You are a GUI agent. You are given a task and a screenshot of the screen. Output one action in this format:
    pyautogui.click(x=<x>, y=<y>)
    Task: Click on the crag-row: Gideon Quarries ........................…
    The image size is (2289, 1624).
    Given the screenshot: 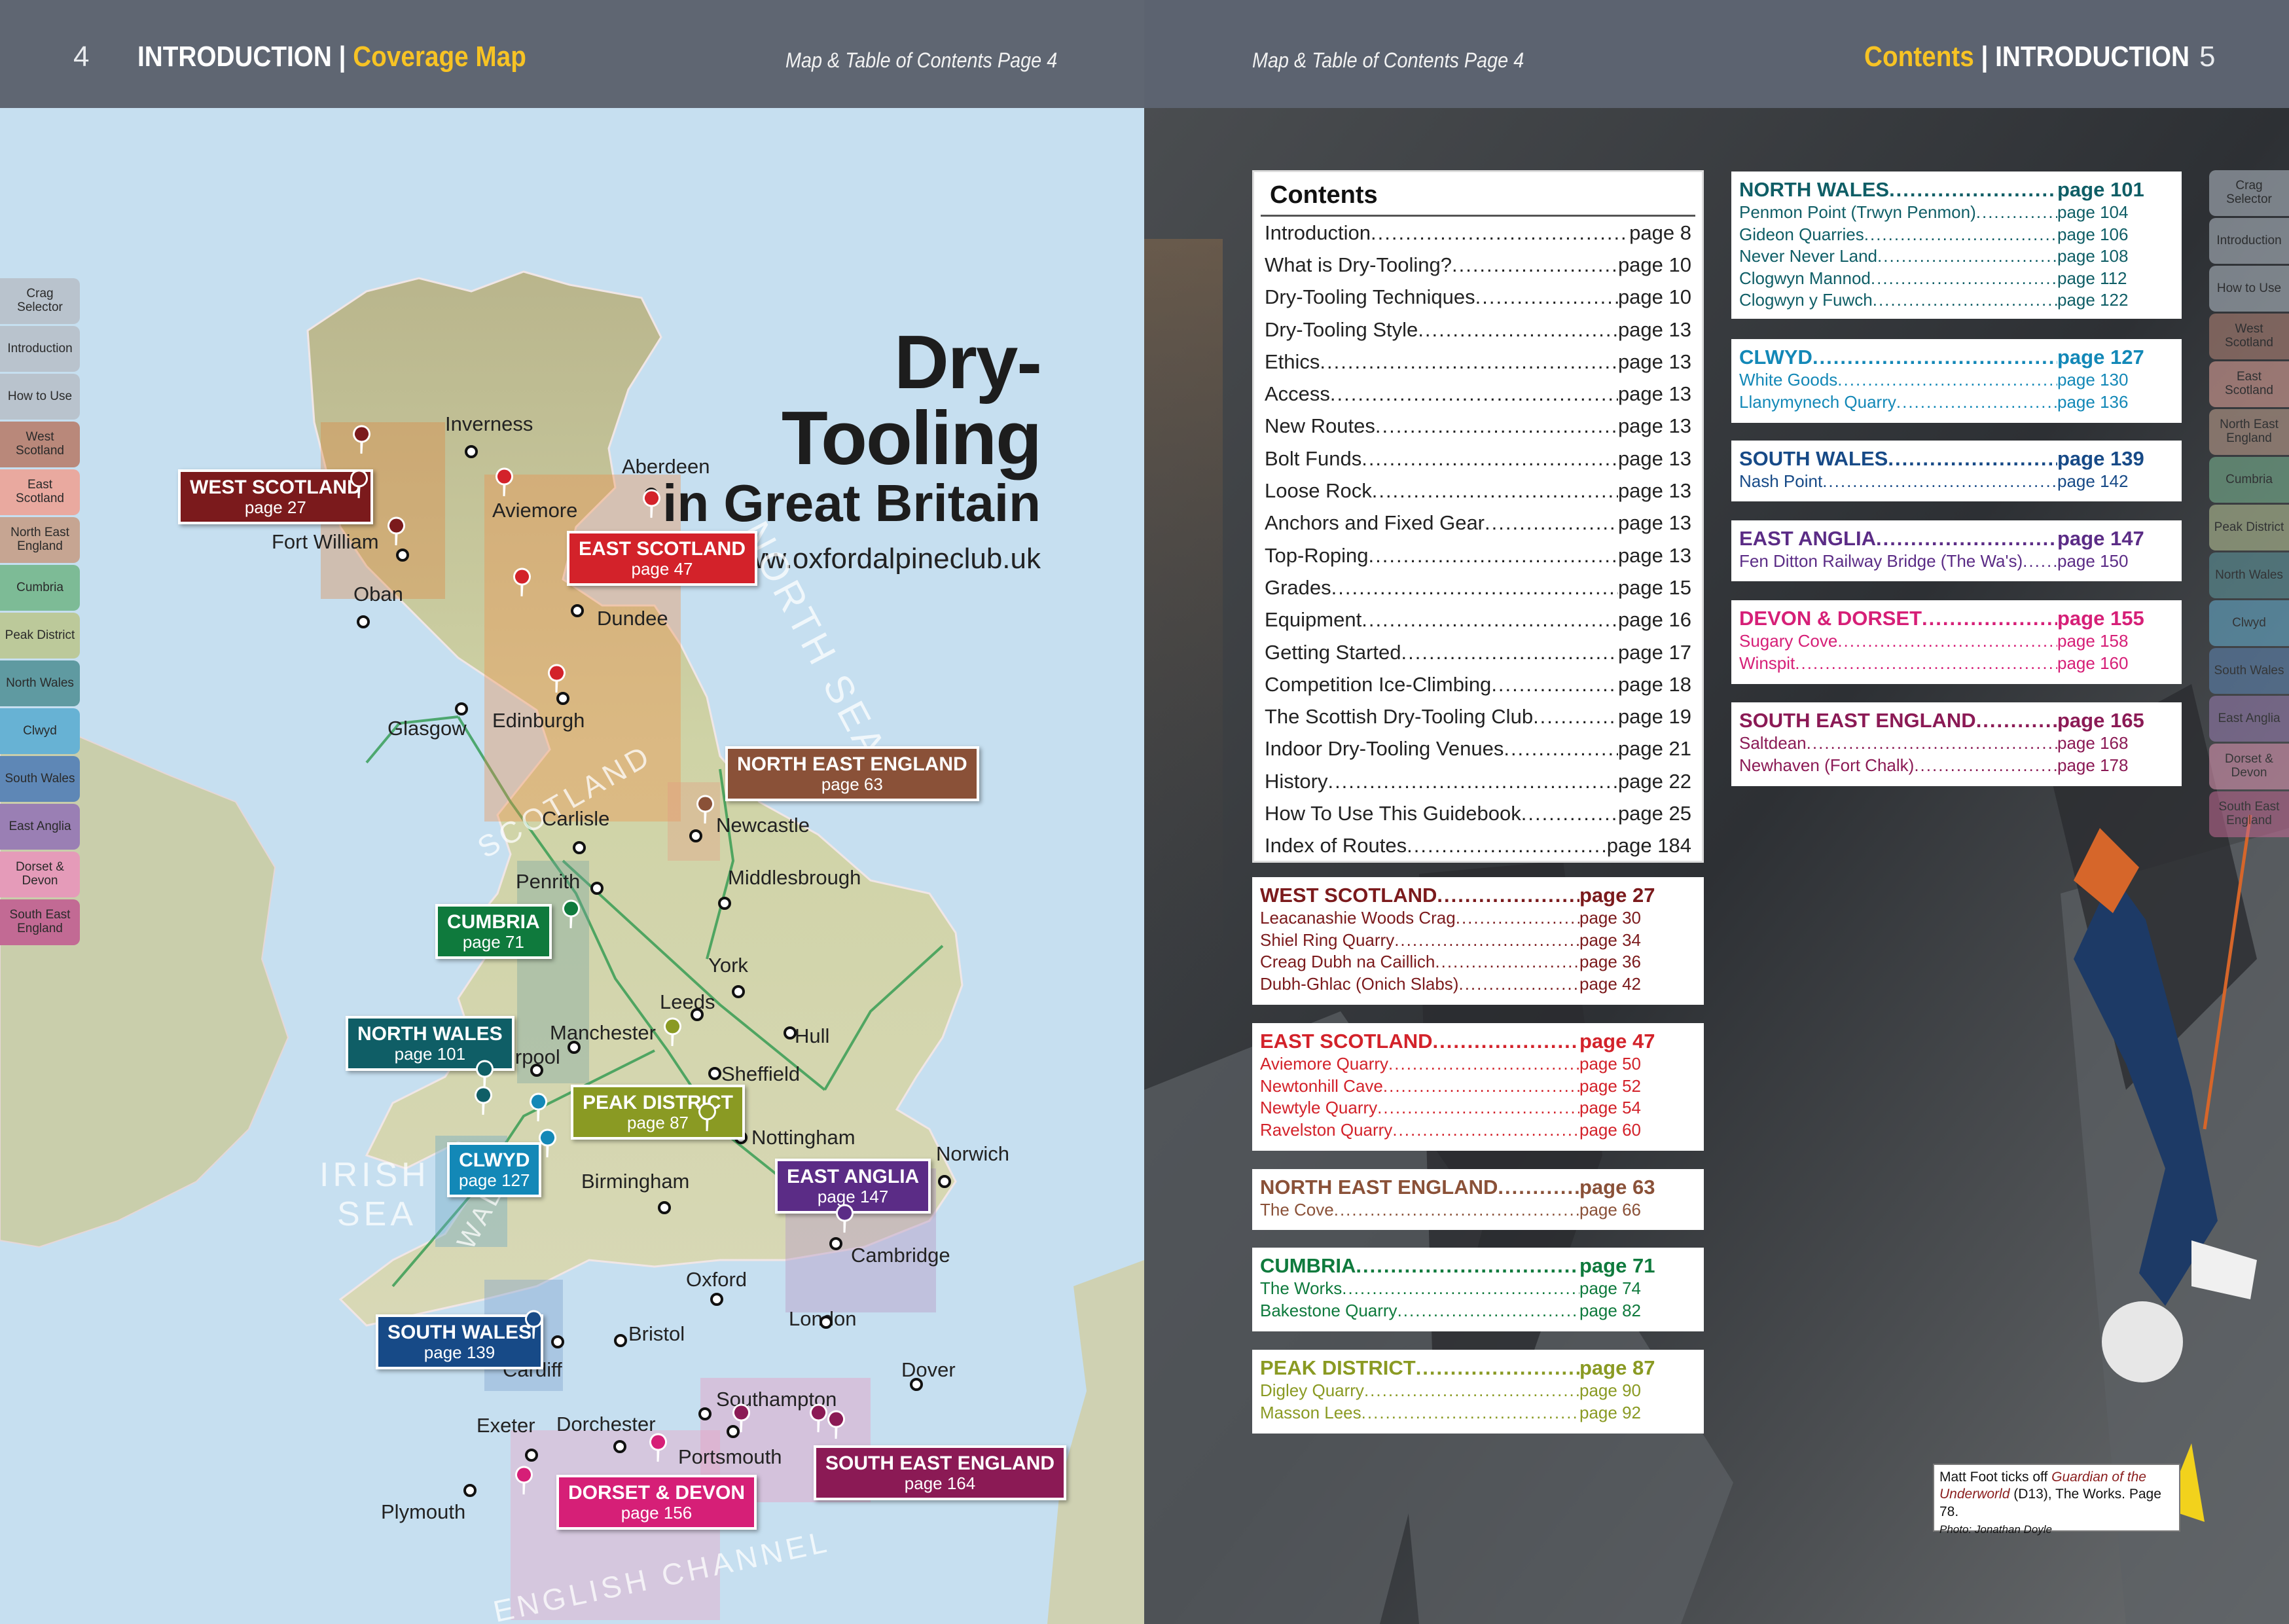 What is the action you would take?
    pyautogui.click(x=1956, y=235)
    